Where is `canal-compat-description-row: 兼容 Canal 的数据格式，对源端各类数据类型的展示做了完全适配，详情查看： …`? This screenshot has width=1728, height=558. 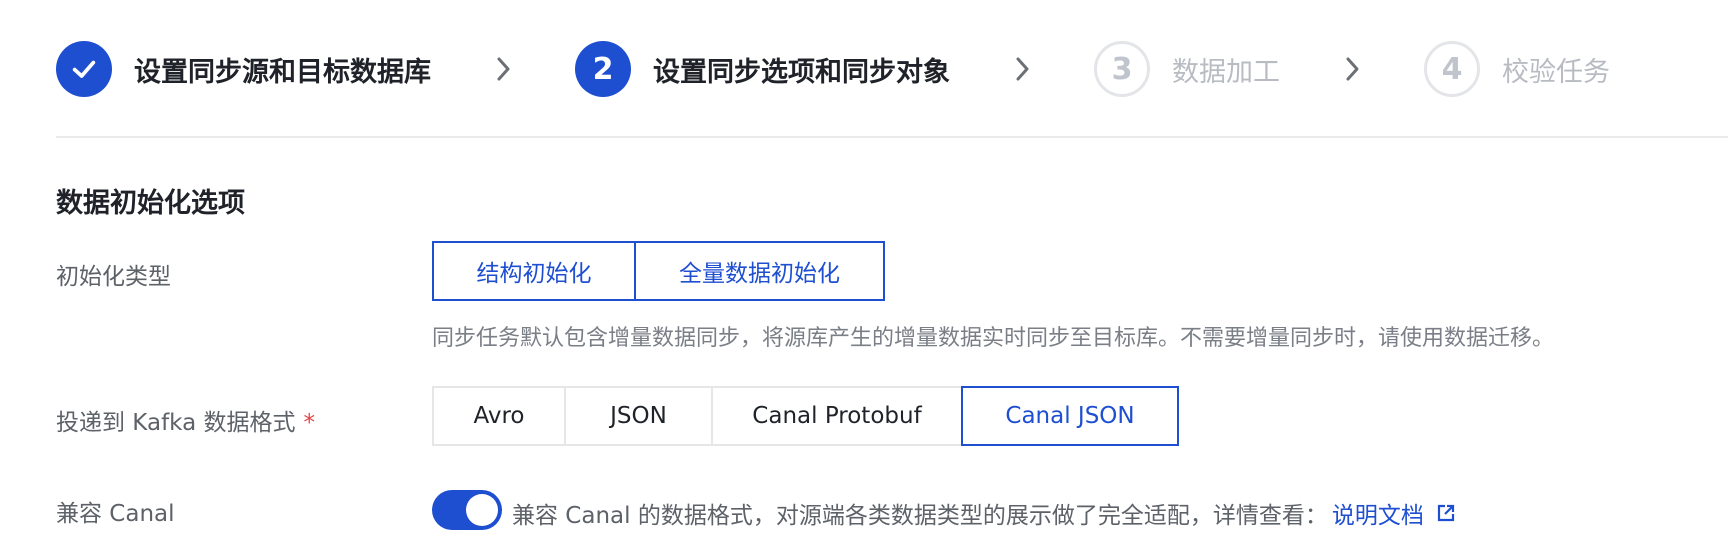
canal-compat-description-row: 兼容 Canal 的数据格式，对源端各类数据类型的展示做了完全适配，详情查看： … is located at coordinates (984, 513).